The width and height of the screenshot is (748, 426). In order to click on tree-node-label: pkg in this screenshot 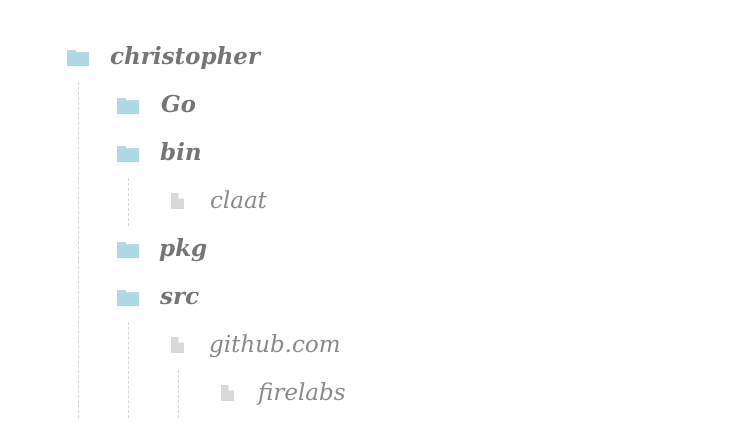, I will do `click(183, 248)`.